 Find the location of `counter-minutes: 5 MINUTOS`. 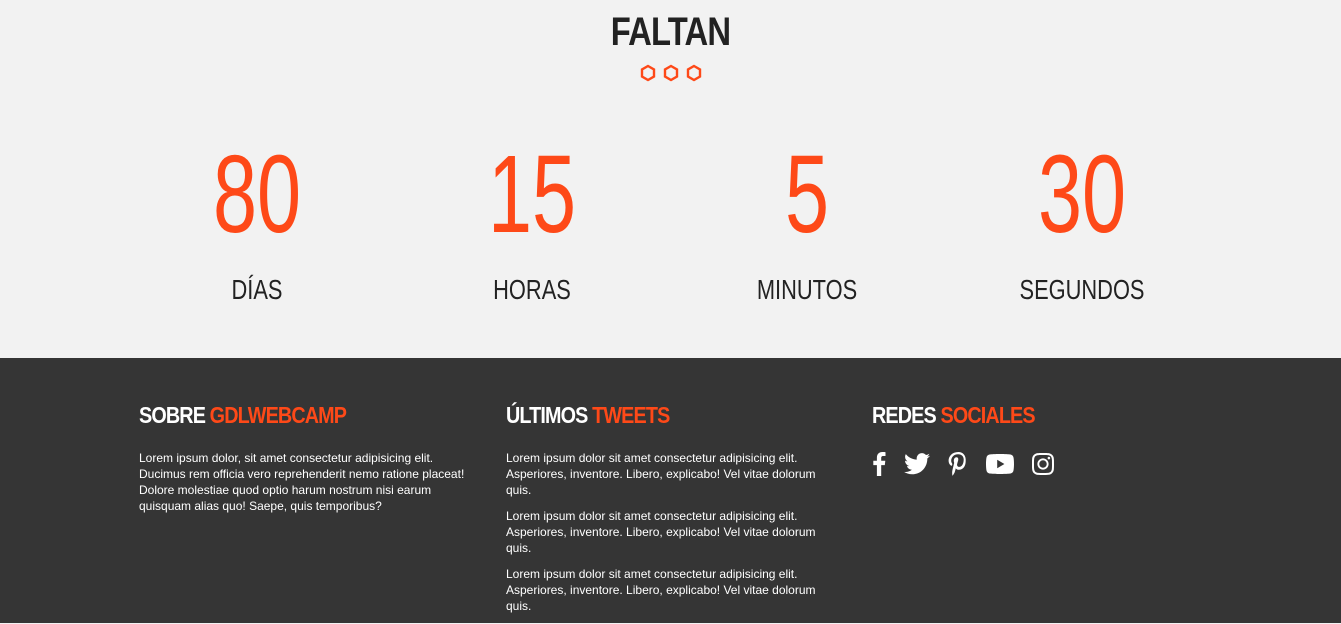

counter-minutes: 5 MINUTOS is located at coordinates (807, 218).